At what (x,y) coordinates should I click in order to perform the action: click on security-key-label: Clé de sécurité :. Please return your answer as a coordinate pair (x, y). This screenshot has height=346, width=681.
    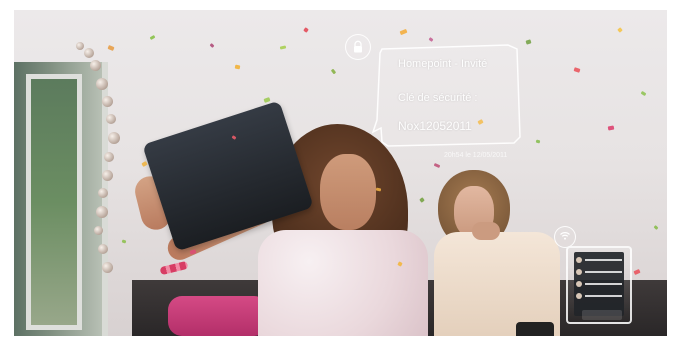
    Looking at the image, I should click on (438, 98).